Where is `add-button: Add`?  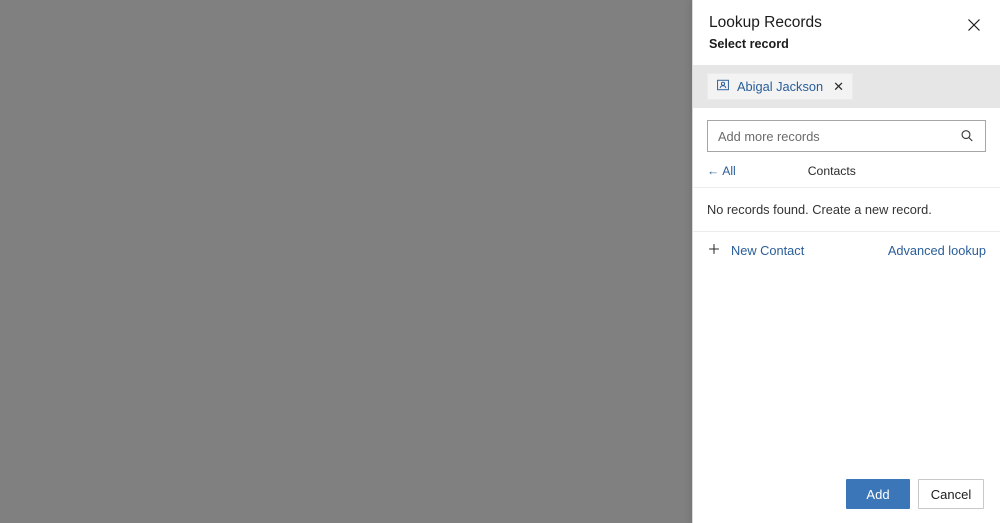
add-button: Add is located at coordinates (878, 494).